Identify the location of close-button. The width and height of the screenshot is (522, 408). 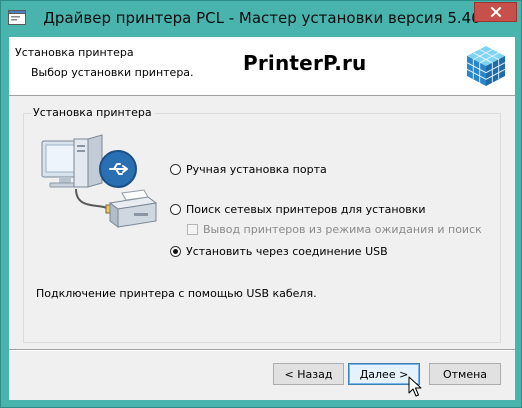
(495, 12).